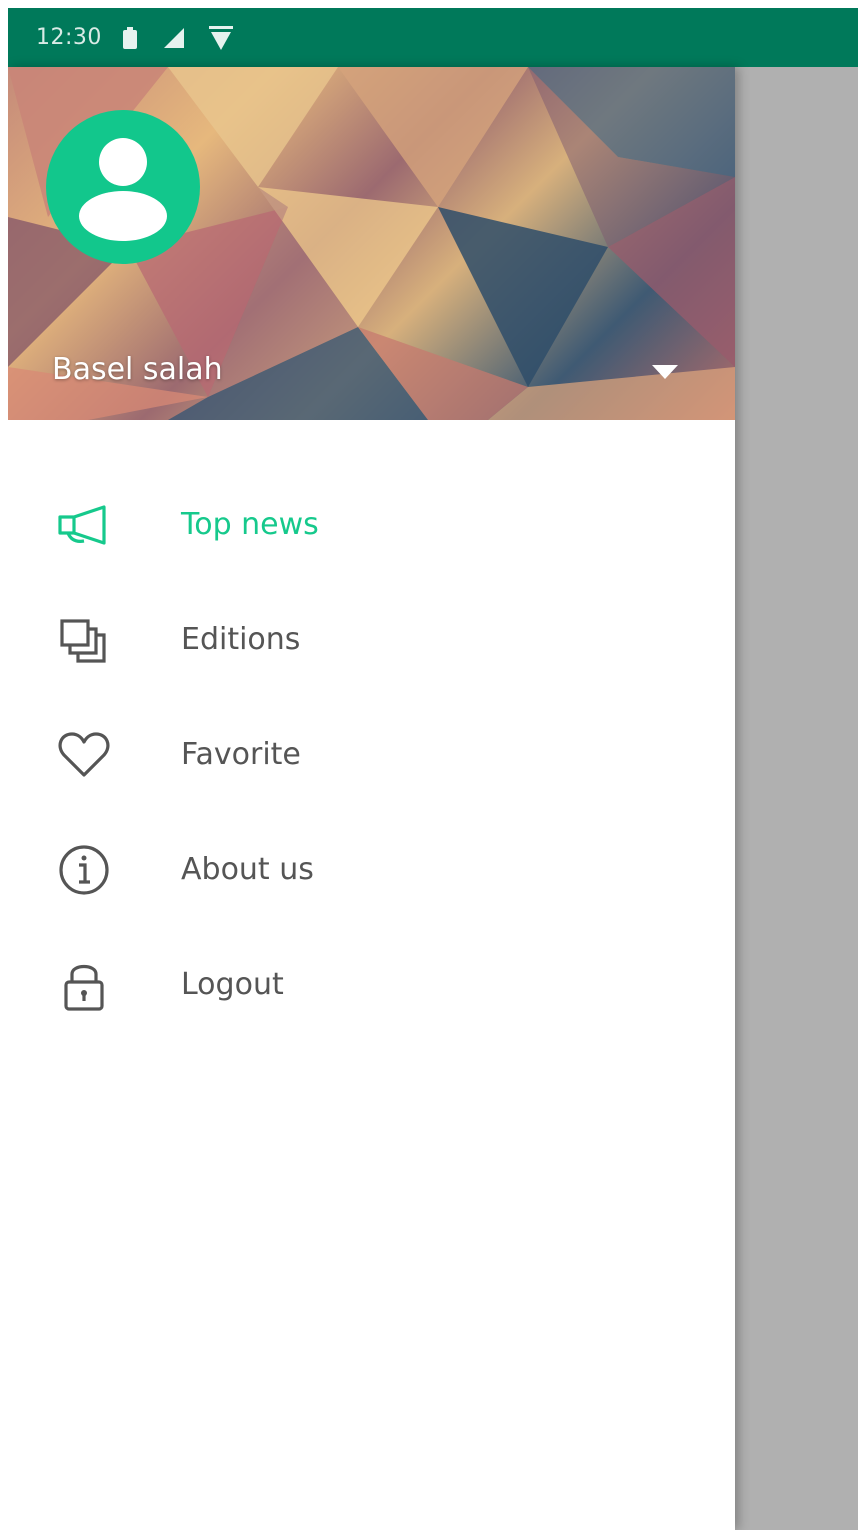  I want to click on menu-item-top-news: Top news, so click(371, 524).